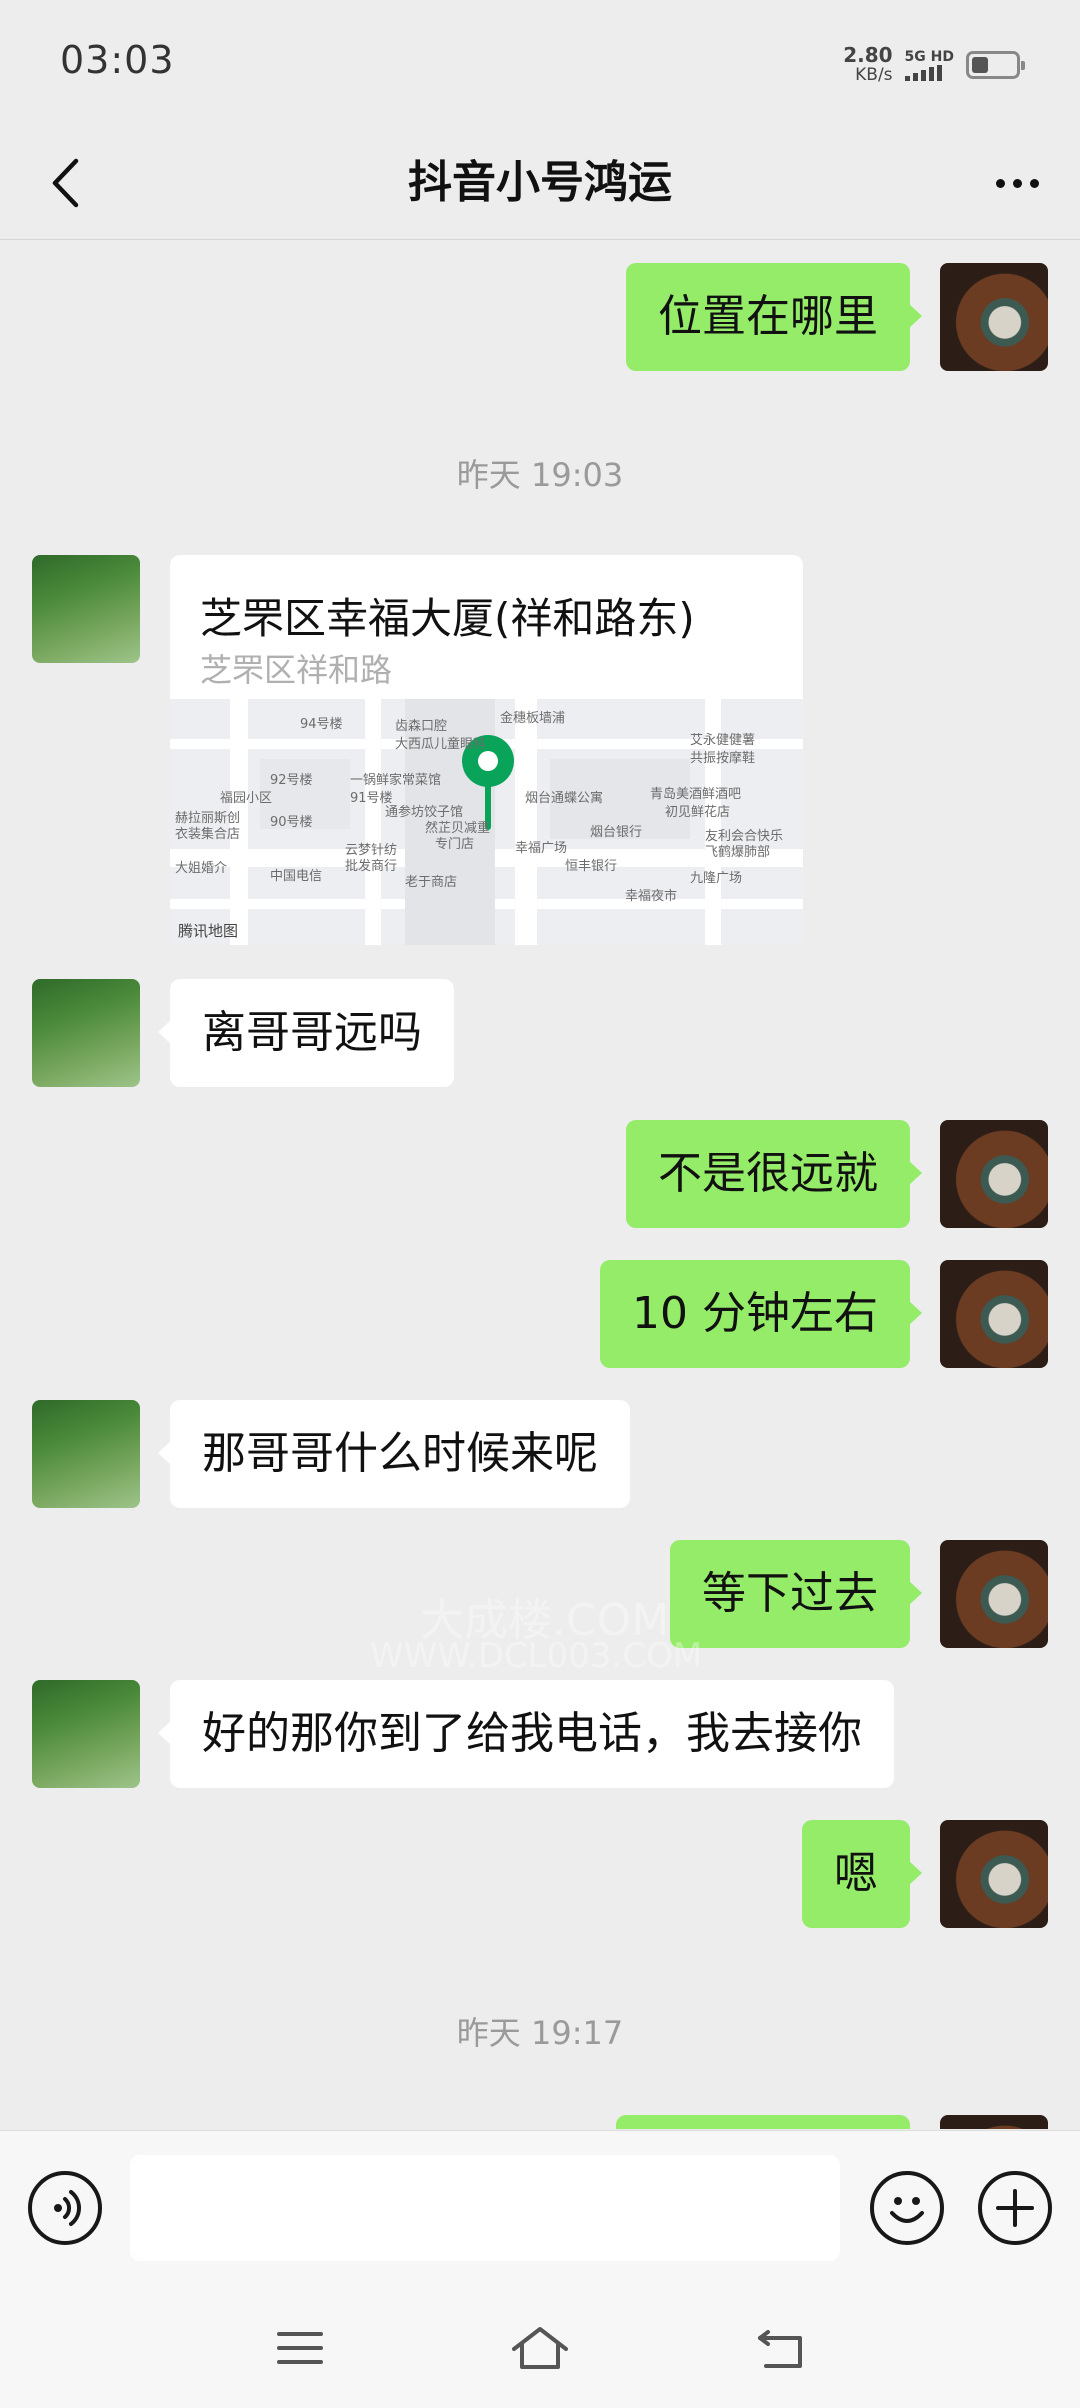  Describe the element at coordinates (485, 2208) in the screenshot. I see `message-input` at that location.